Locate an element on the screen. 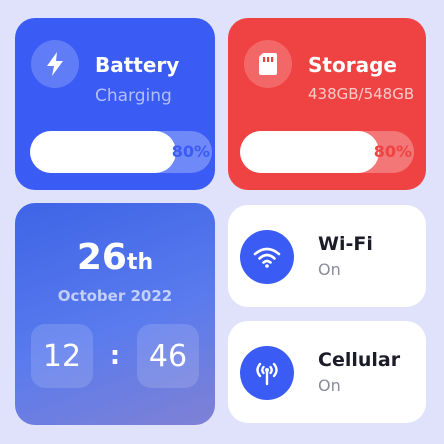 The height and width of the screenshot is (444, 444). lightning-icon is located at coordinates (55, 64).